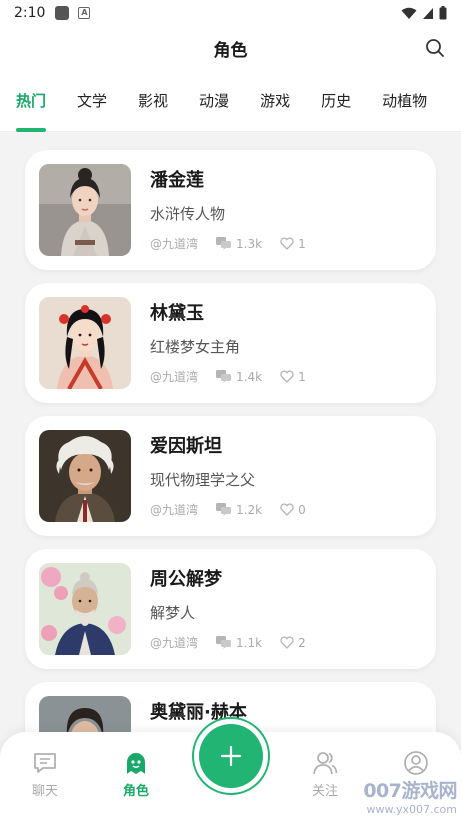  I want to click on nav-following: 关注, so click(325, 774).